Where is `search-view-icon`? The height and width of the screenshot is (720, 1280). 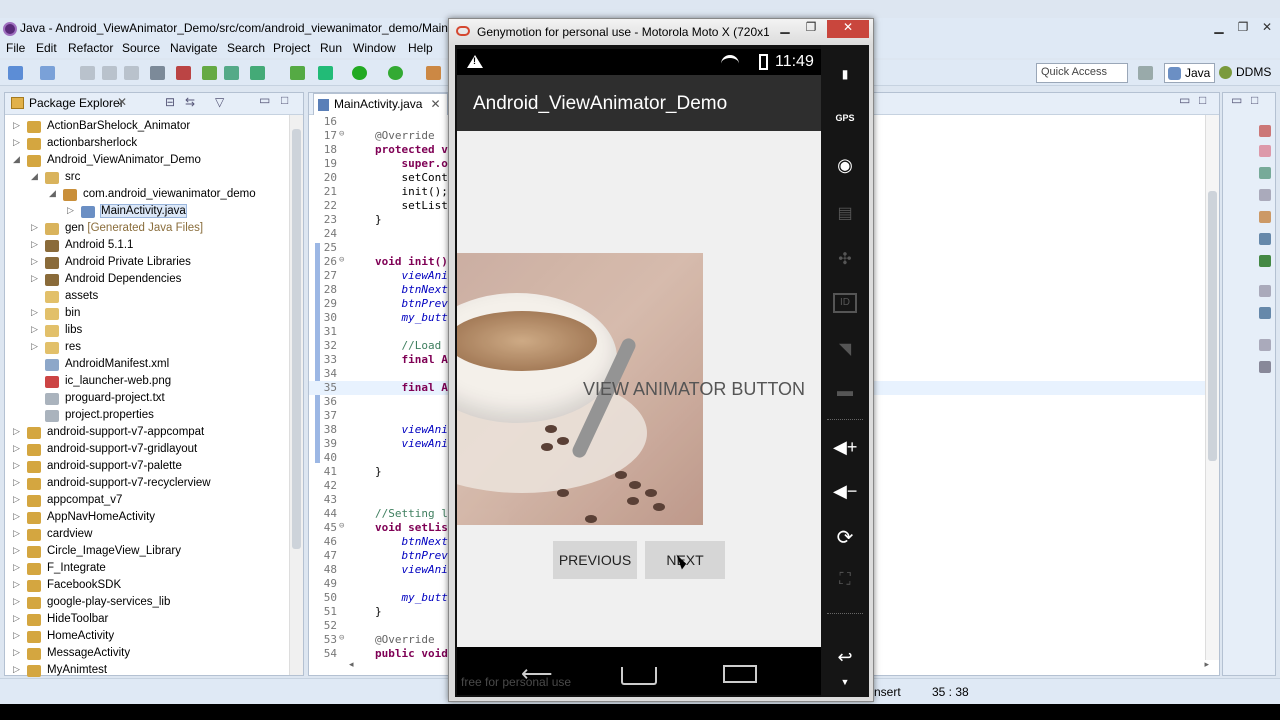 search-view-icon is located at coordinates (1265, 367).